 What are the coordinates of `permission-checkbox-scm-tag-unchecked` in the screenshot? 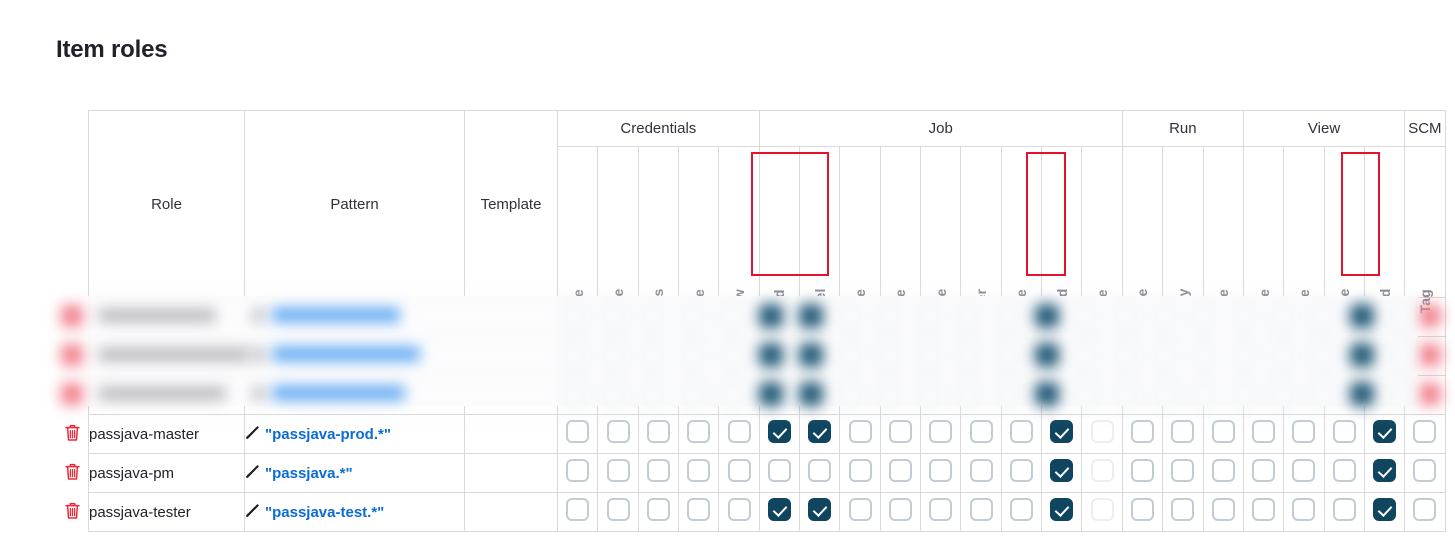 It's located at (1425, 431).